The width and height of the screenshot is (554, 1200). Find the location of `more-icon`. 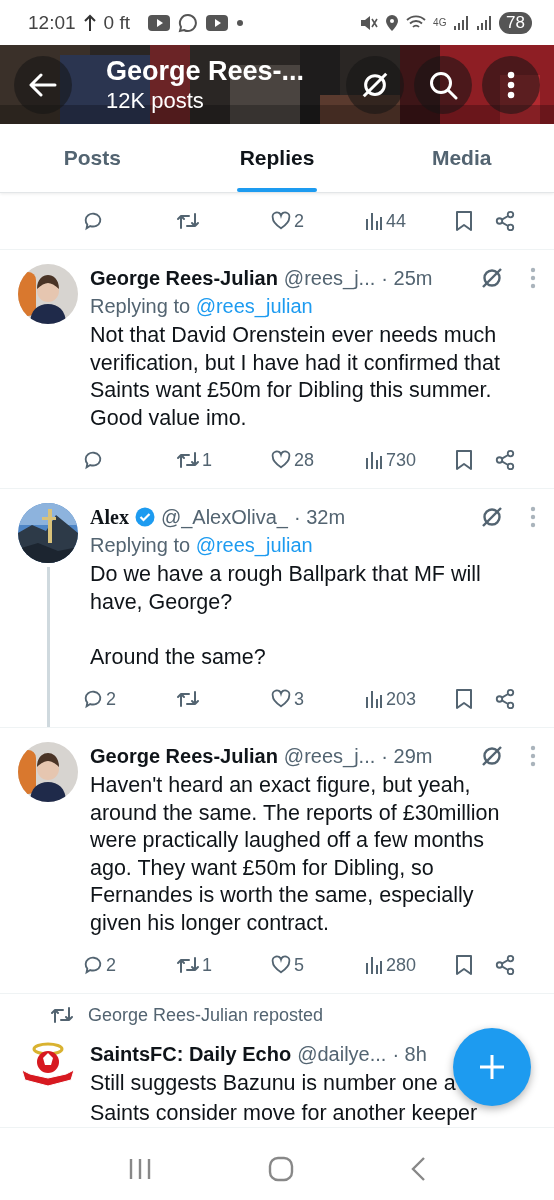

more-icon is located at coordinates (511, 84).